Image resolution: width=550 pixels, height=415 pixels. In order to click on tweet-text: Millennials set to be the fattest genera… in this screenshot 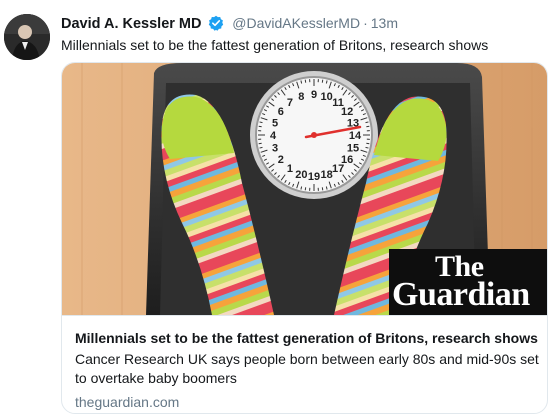, I will do `click(275, 45)`.